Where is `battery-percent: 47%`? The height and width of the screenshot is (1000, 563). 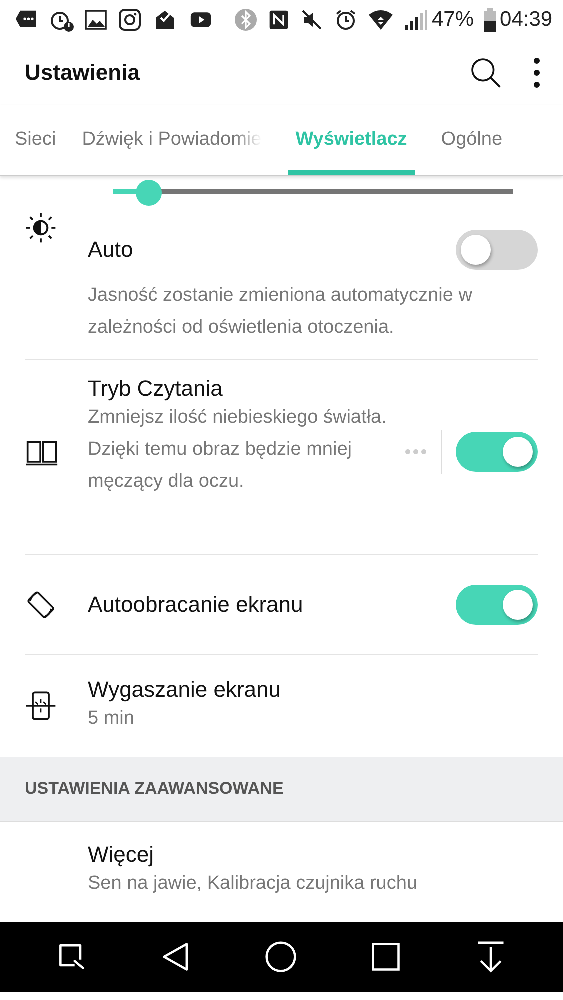 battery-percent: 47% is located at coordinates (453, 20).